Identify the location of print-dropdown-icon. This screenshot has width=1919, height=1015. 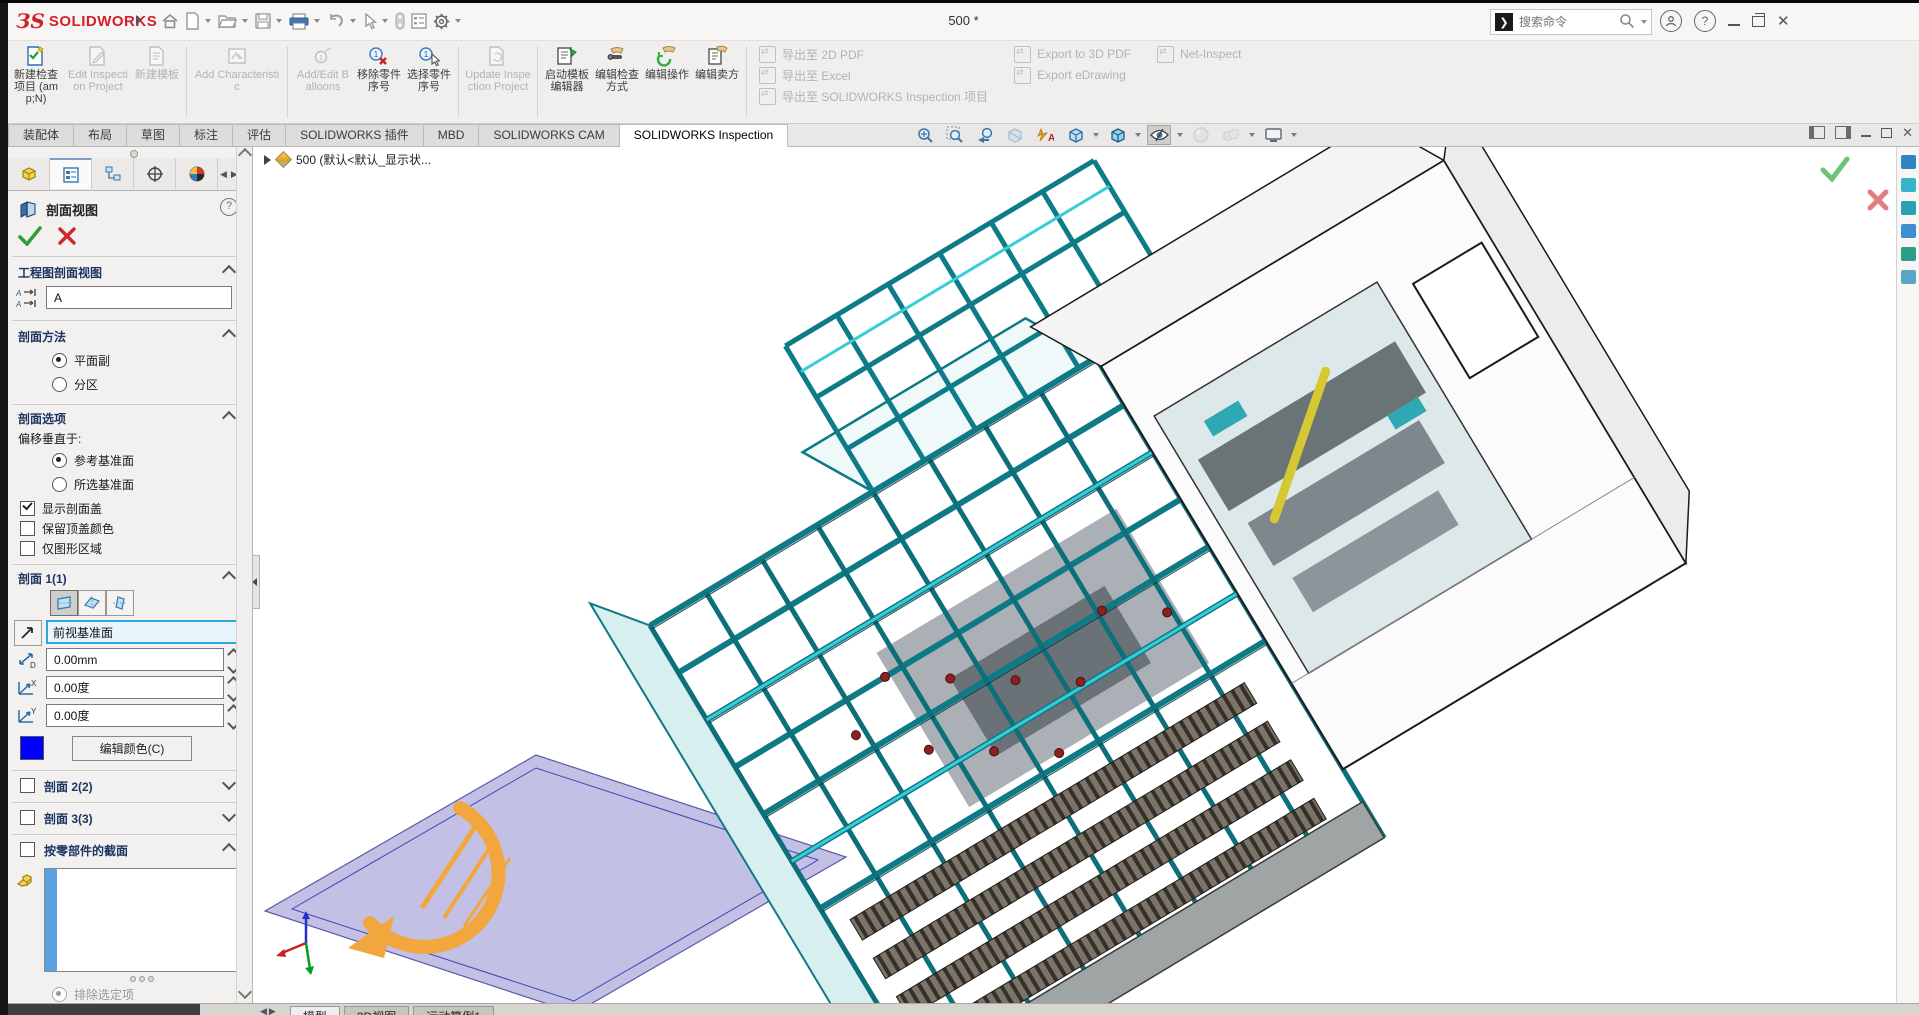
(317, 21).